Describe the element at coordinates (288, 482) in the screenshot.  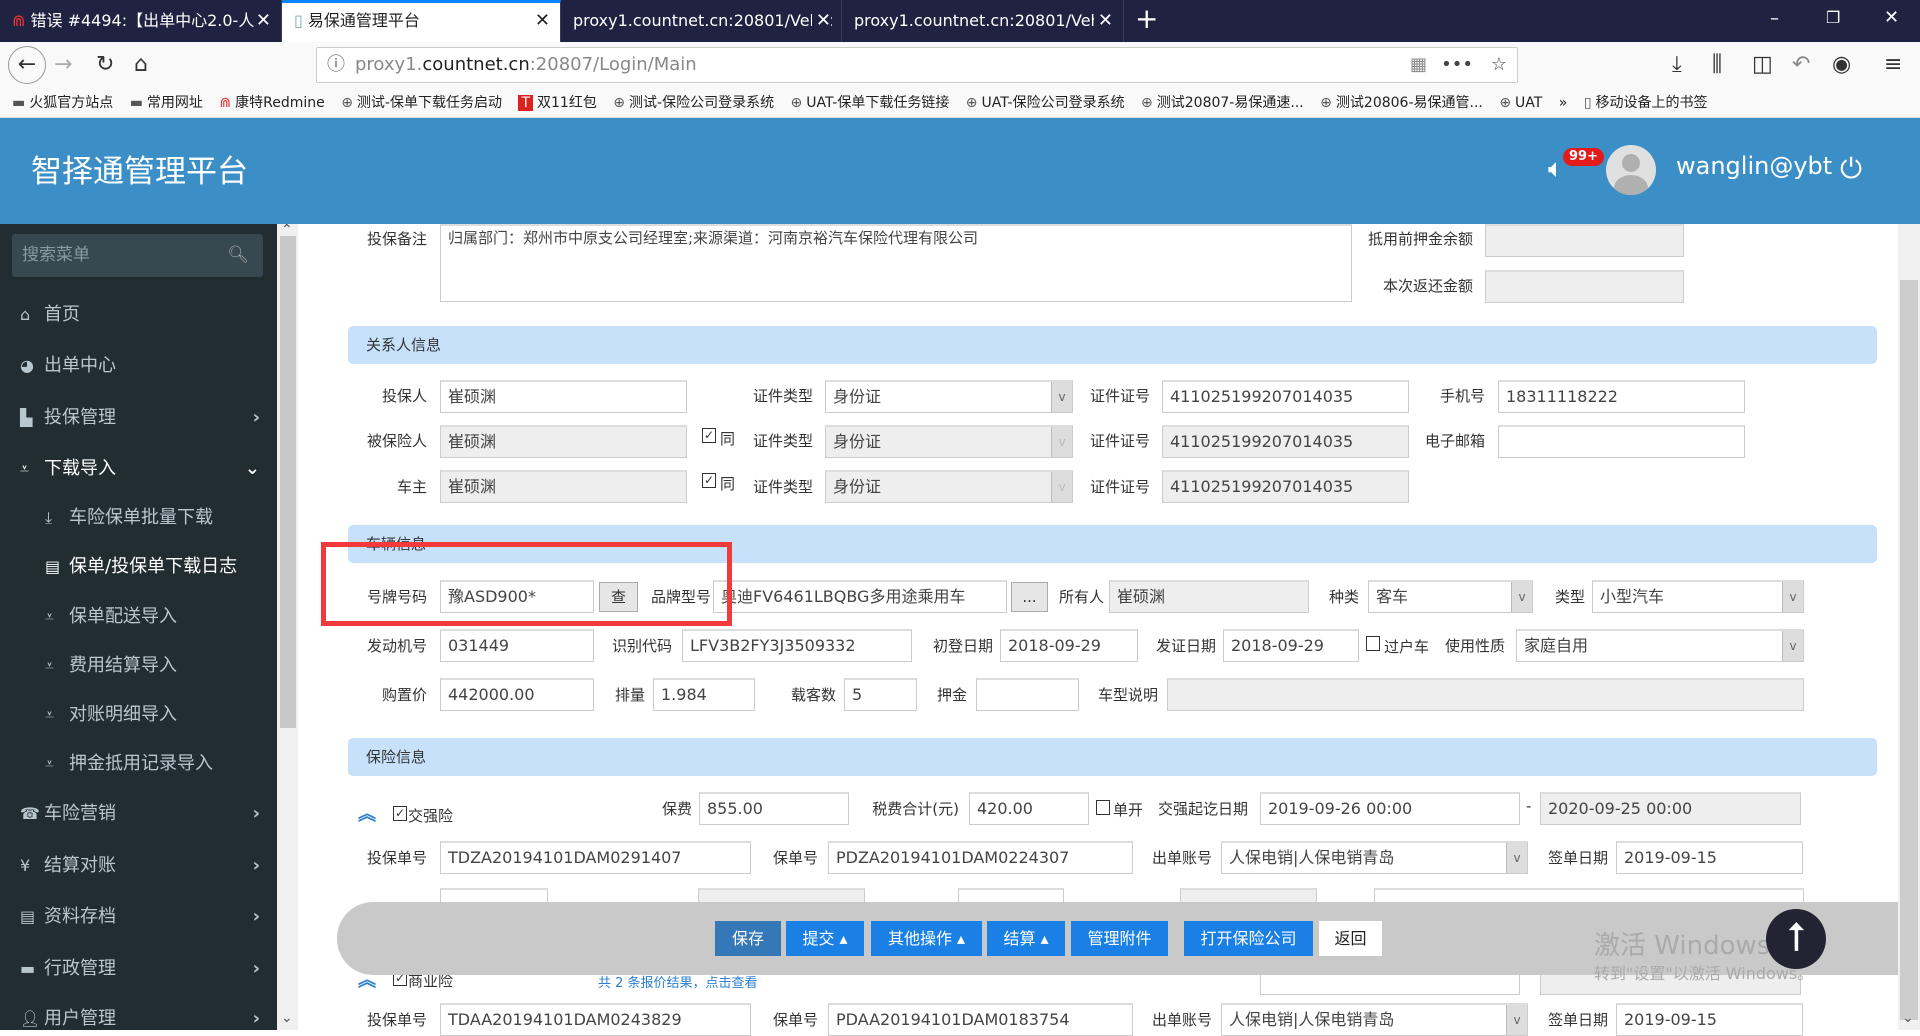
I see `sidebar-scroll-thumb` at that location.